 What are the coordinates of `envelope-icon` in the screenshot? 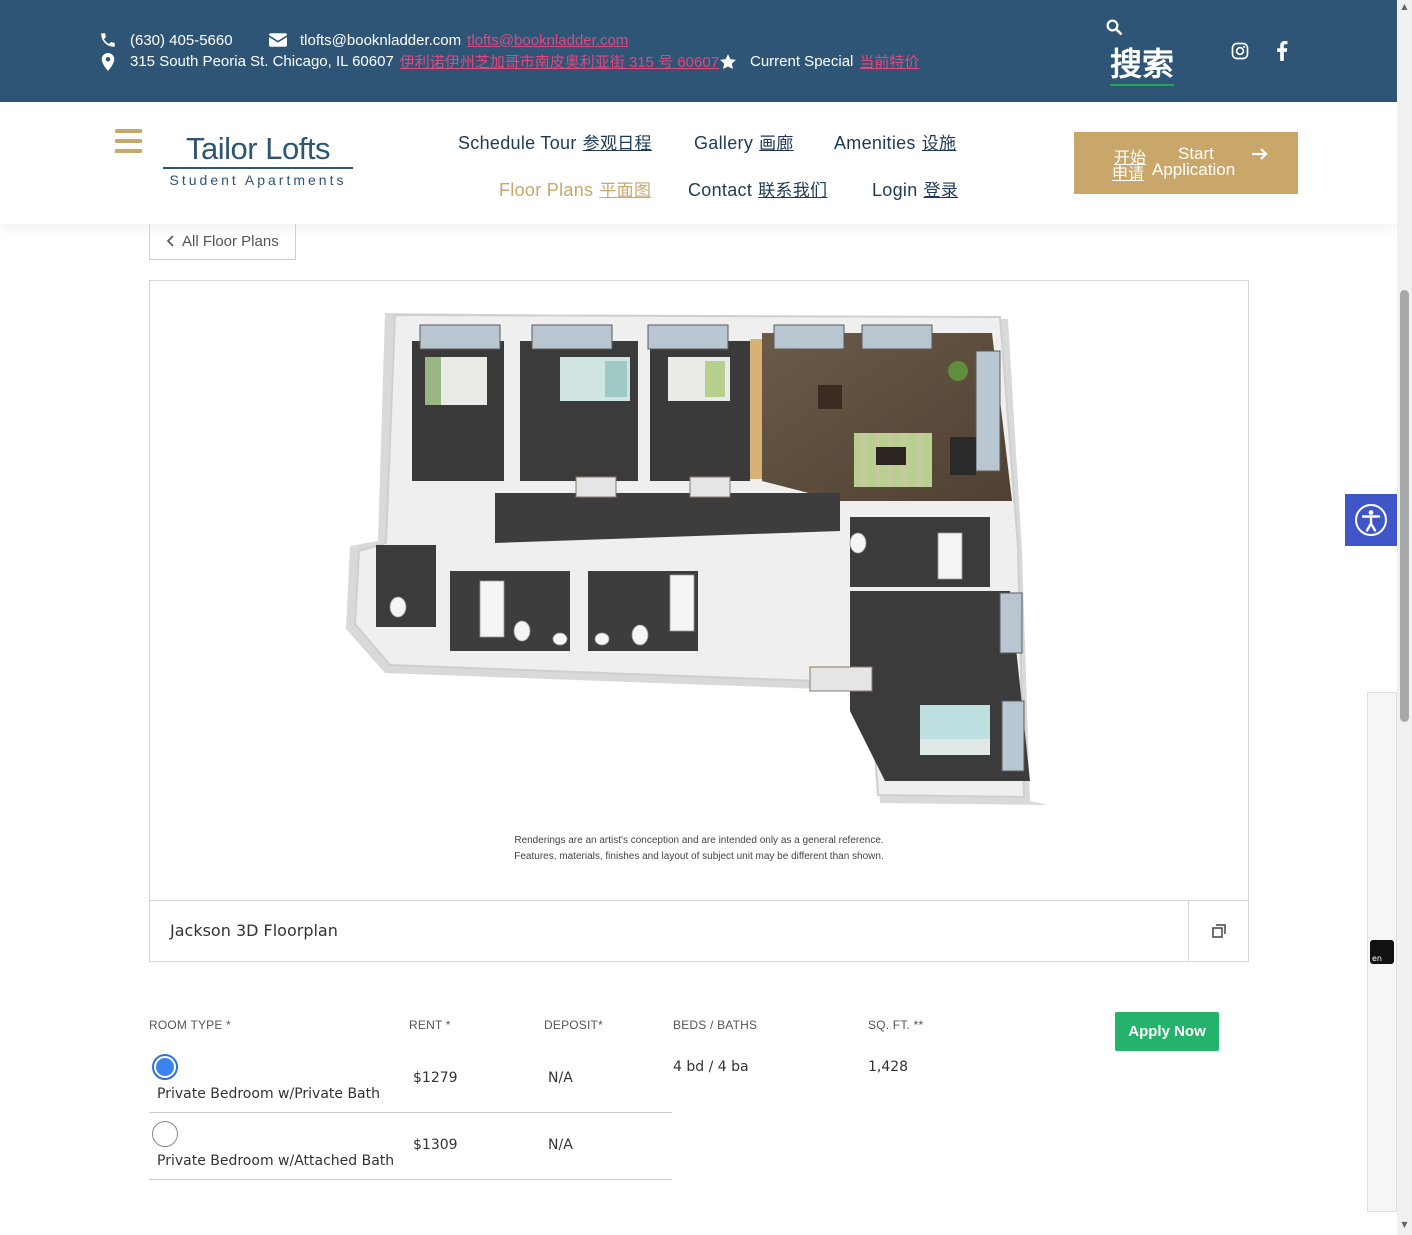 It's located at (278, 40).